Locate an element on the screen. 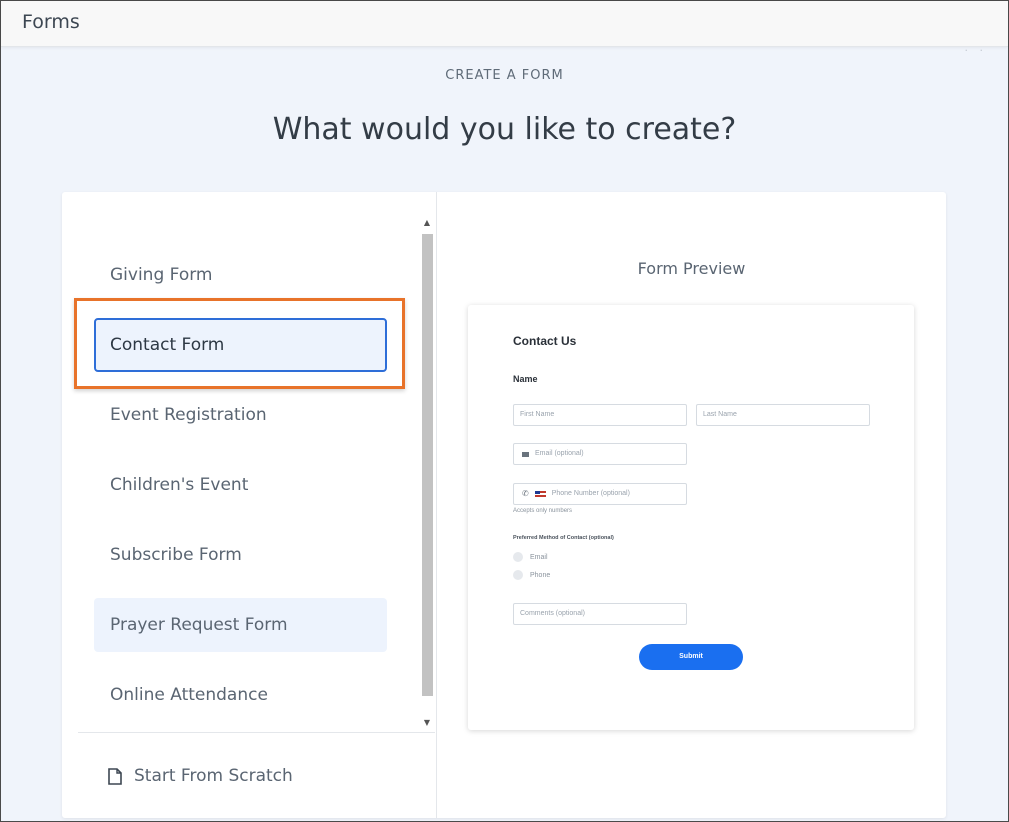 The width and height of the screenshot is (1009, 822). form-type-event-registration: Event Registration is located at coordinates (240, 415).